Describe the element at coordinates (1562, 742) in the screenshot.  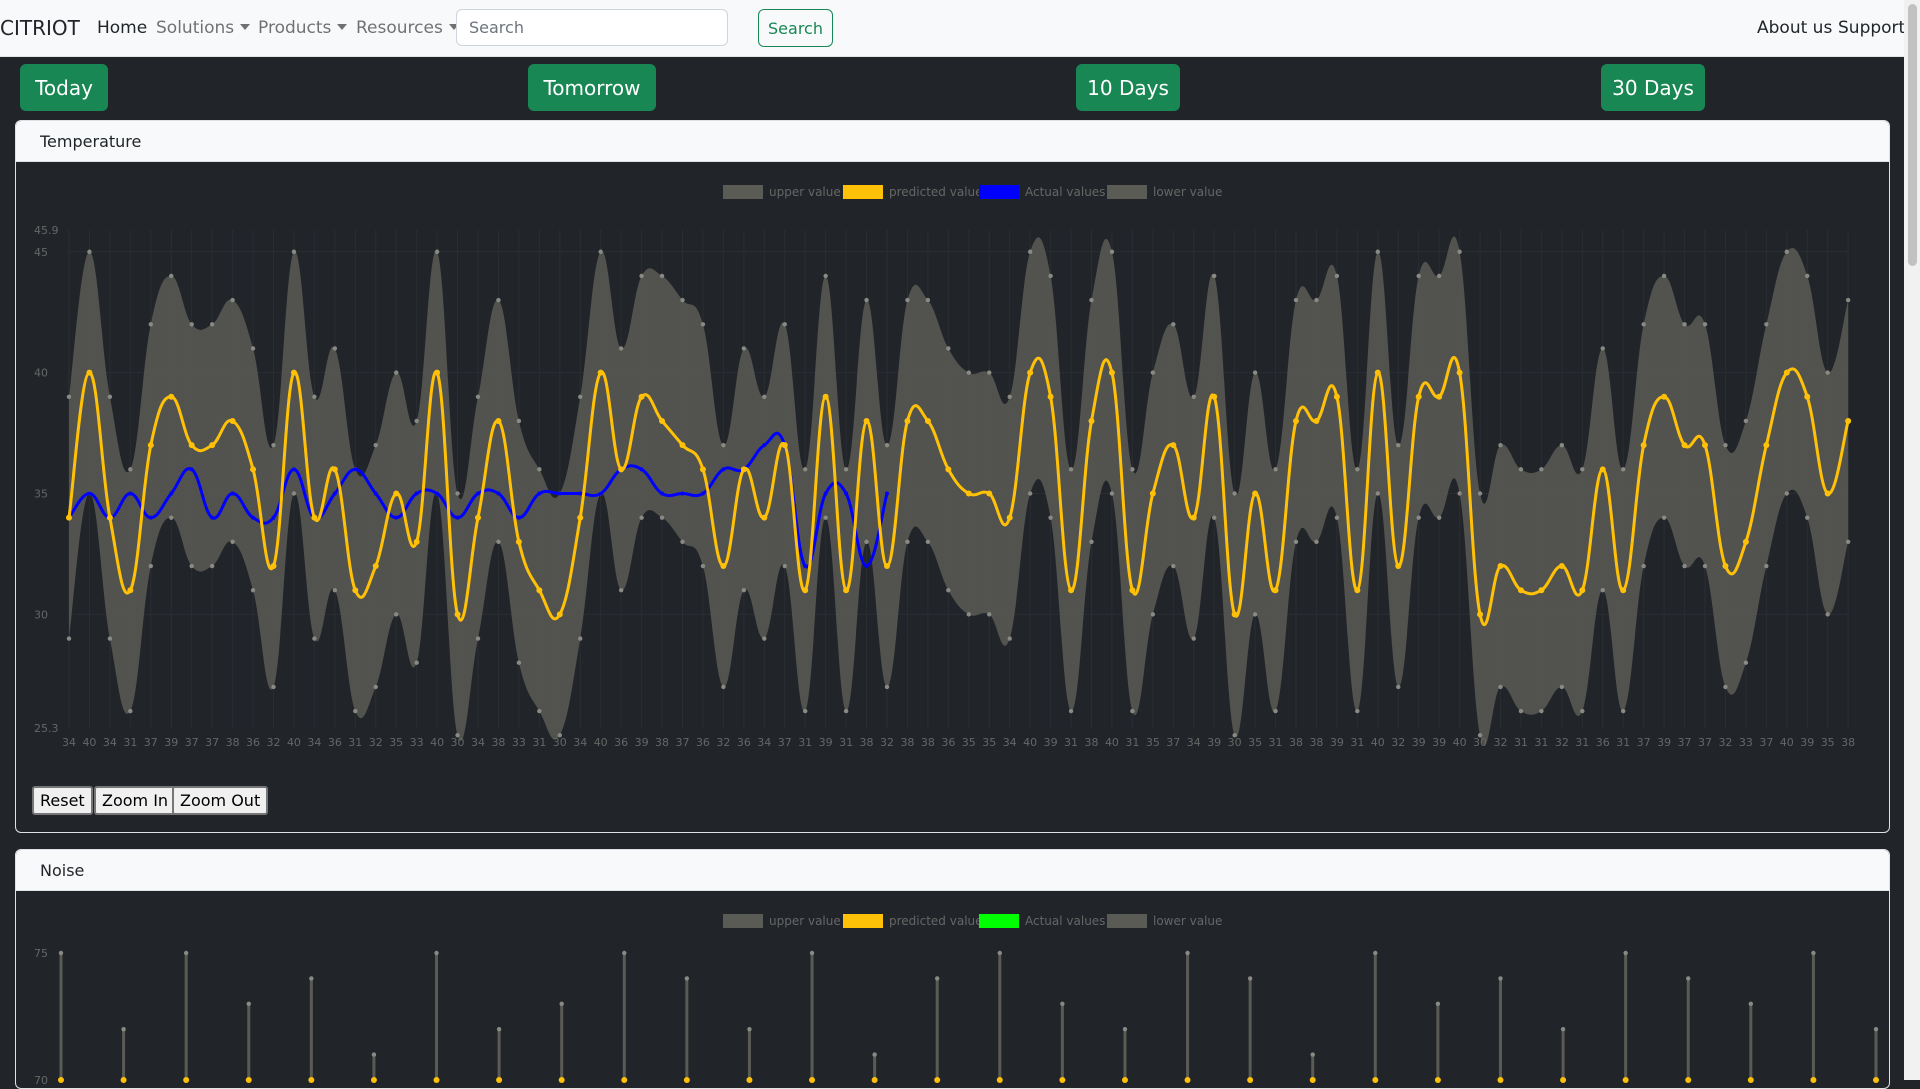
I see `x-tick-label: 32` at that location.